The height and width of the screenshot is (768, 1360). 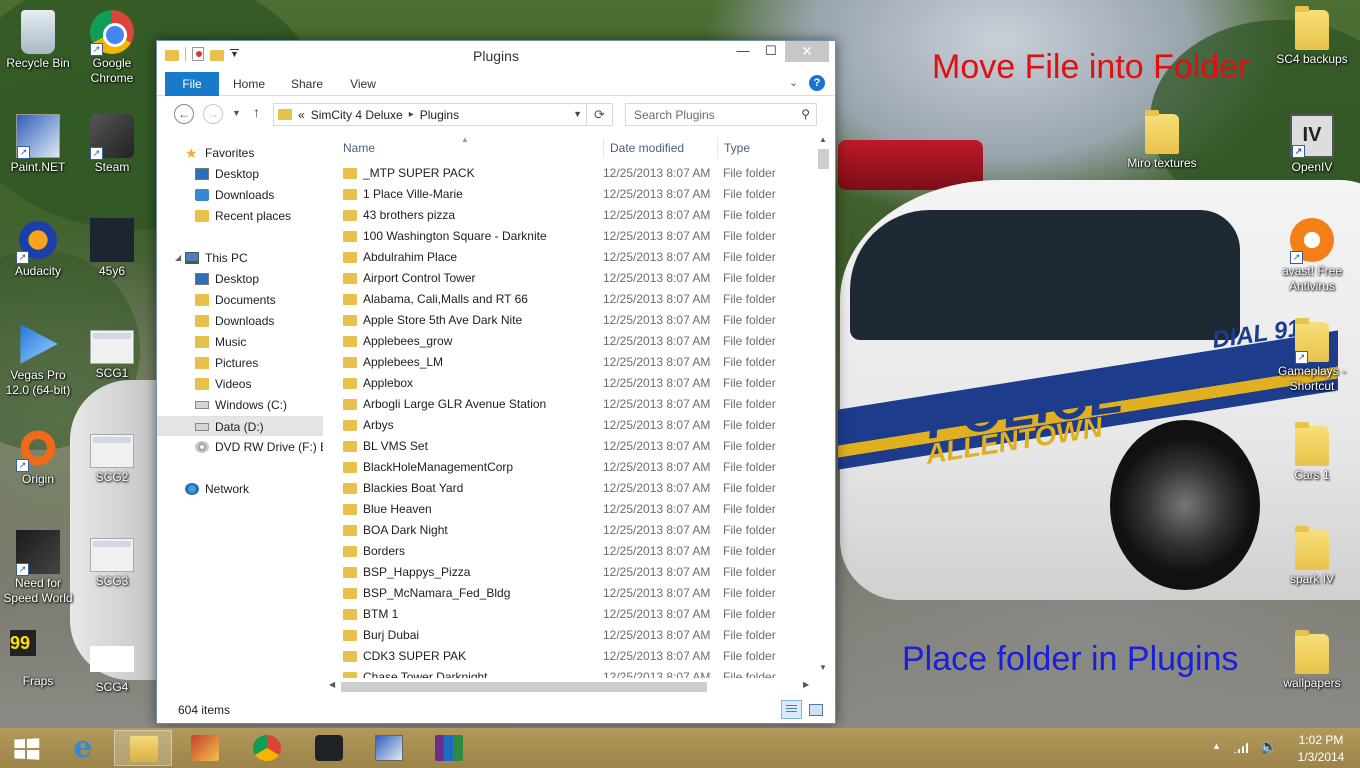 What do you see at coordinates (570, 551) in the screenshot?
I see `file-row: Borders 12/25/2013 8:07 AM File folder` at bounding box center [570, 551].